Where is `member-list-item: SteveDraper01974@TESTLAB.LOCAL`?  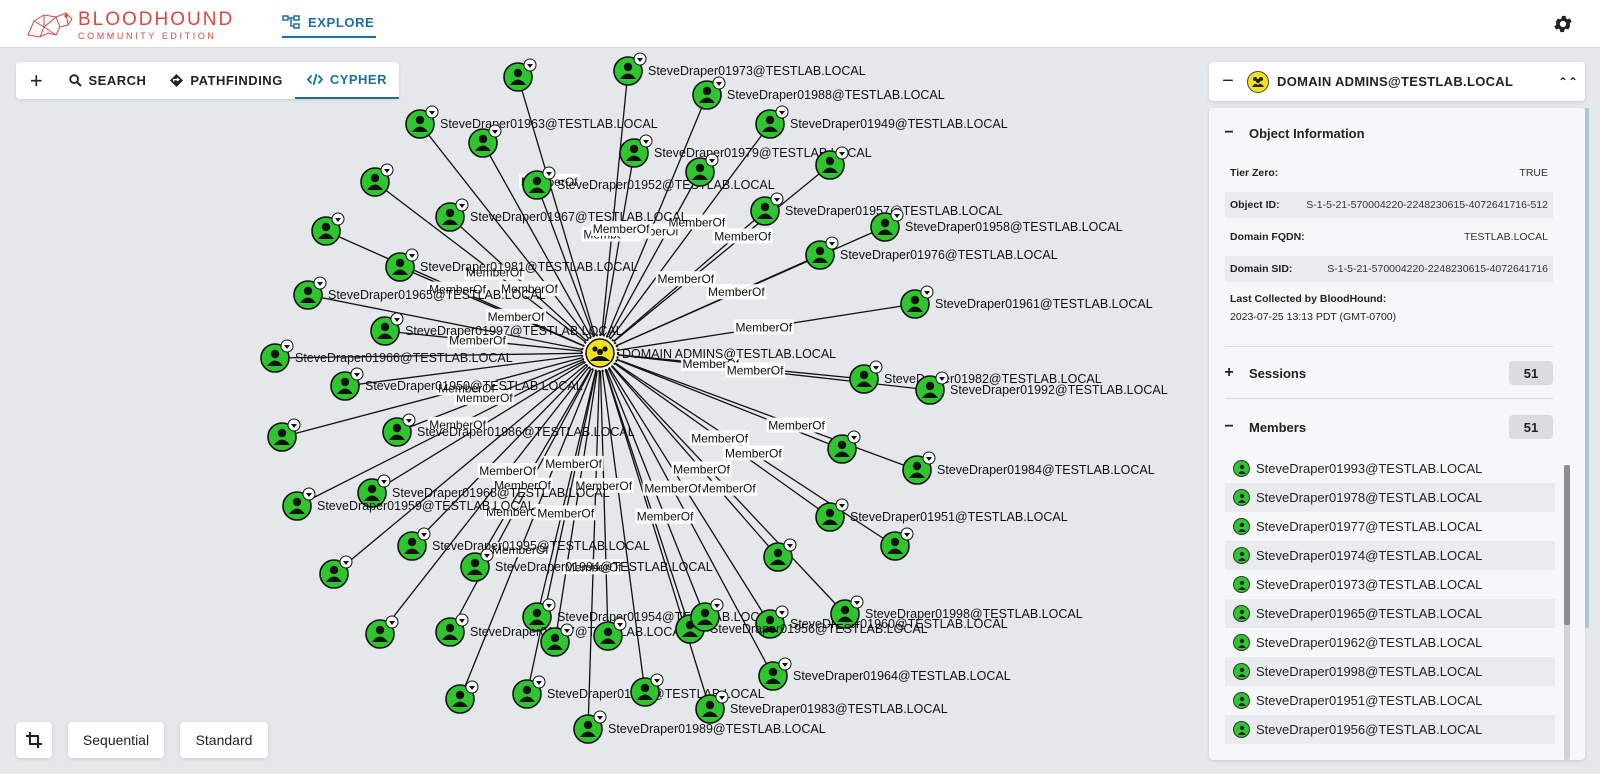 member-list-item: SteveDraper01974@TESTLAB.LOCAL is located at coordinates (1390, 555).